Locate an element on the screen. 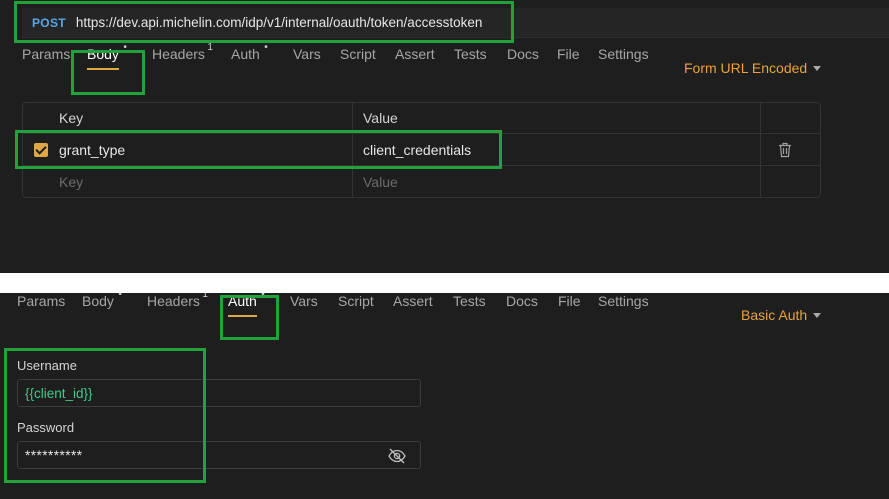 The width and height of the screenshot is (889, 499). param-value: client_credentials is located at coordinates (417, 149).